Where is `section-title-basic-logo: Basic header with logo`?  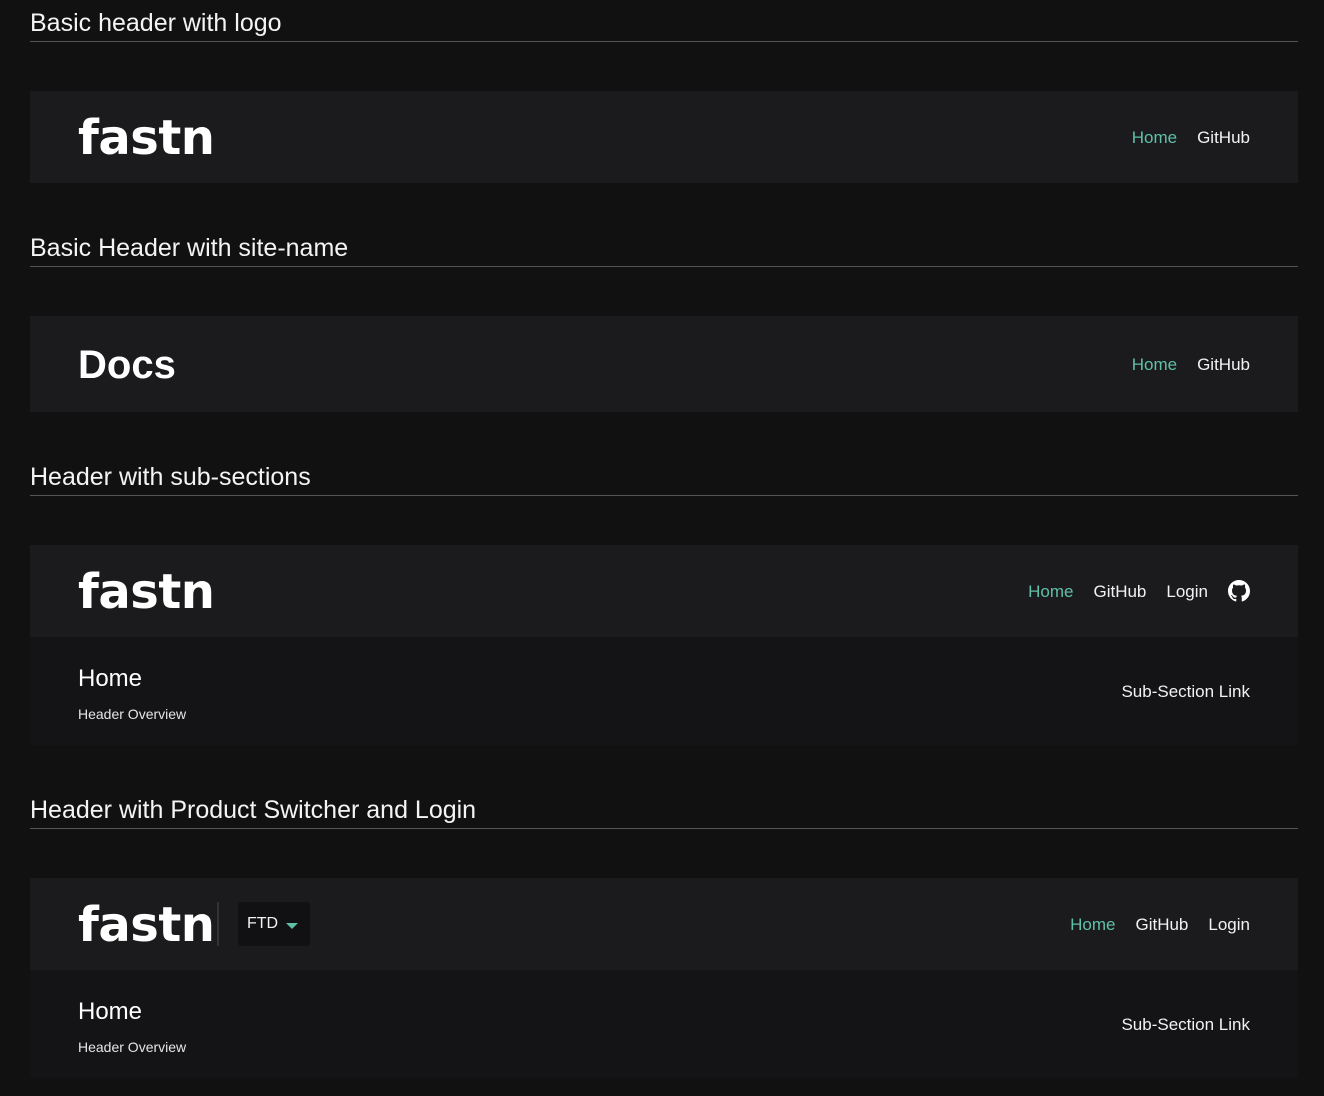 section-title-basic-logo: Basic header with logo is located at coordinates (664, 21).